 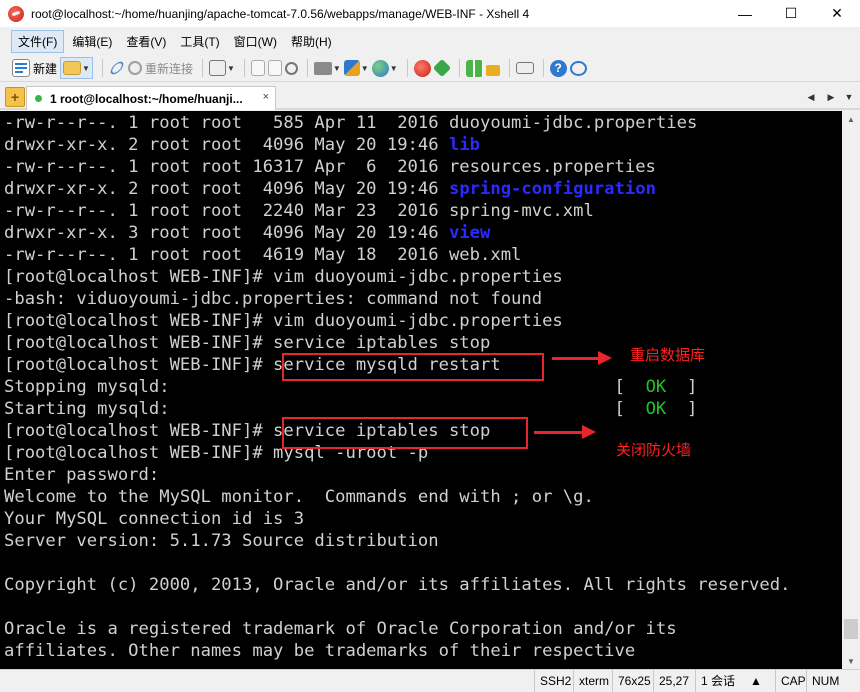 I want to click on menu-edit: 编辑(E), so click(x=92, y=41).